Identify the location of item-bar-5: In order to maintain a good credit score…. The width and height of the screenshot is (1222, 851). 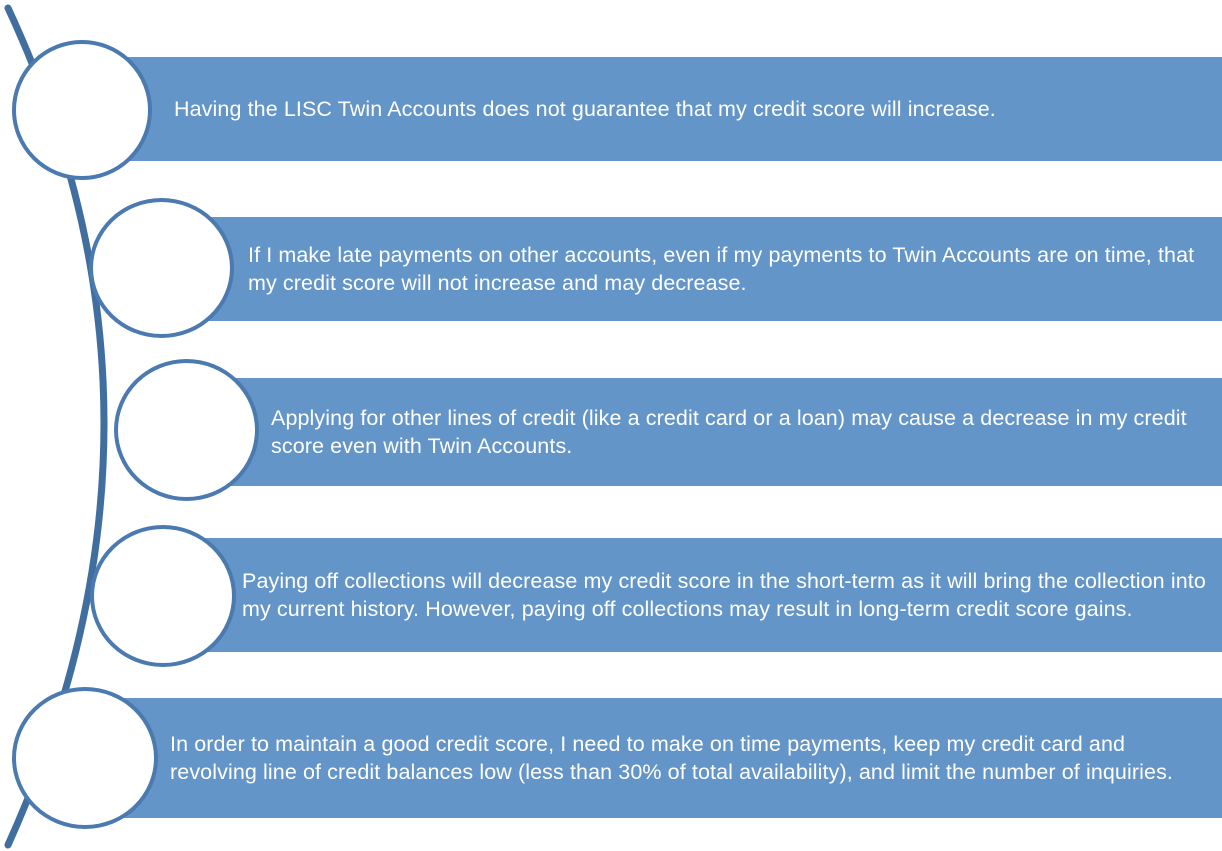
(653, 758).